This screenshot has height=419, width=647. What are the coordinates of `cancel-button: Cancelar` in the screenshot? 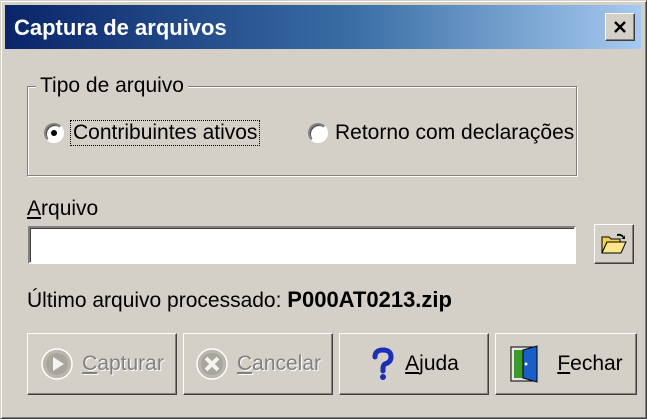 It's located at (258, 364).